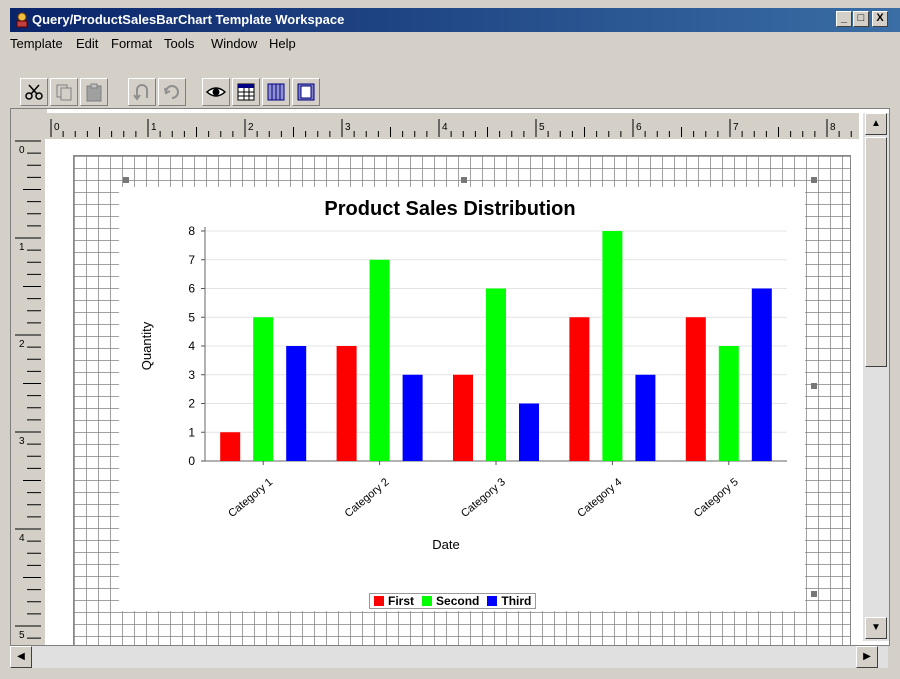 Image resolution: width=900 pixels, height=679 pixels. Describe the element at coordinates (455, 92) in the screenshot. I see `toolbar` at that location.